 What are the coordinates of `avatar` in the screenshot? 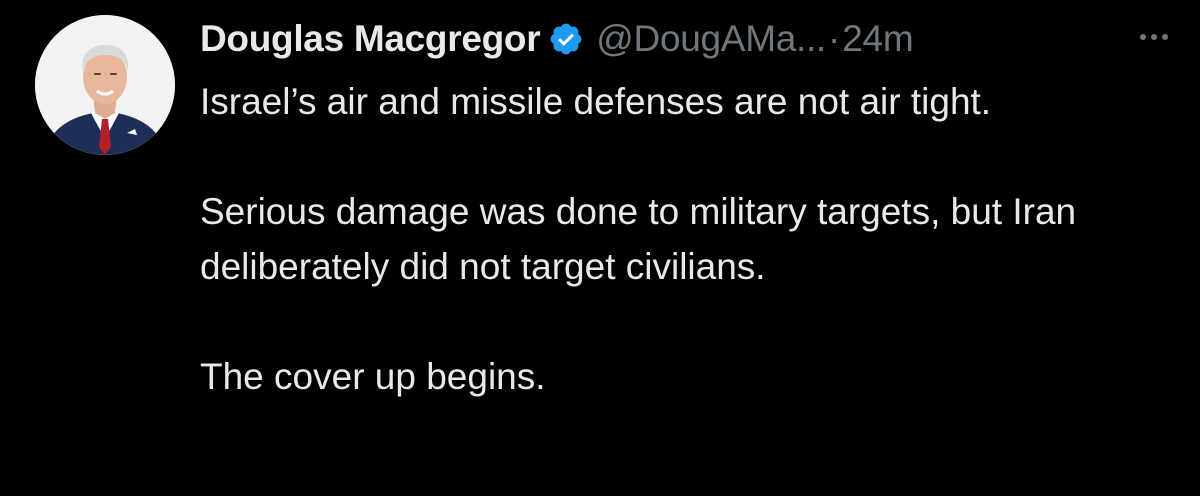 It's located at (105, 85).